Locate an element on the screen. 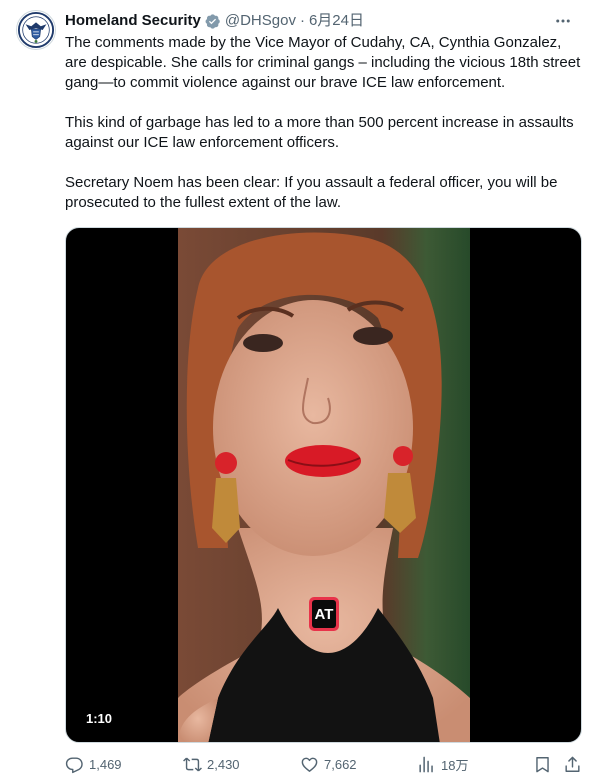 The image size is (594, 783). tweet-header: Homeland Security @DHSgov · 6月24日 is located at coordinates (321, 21).